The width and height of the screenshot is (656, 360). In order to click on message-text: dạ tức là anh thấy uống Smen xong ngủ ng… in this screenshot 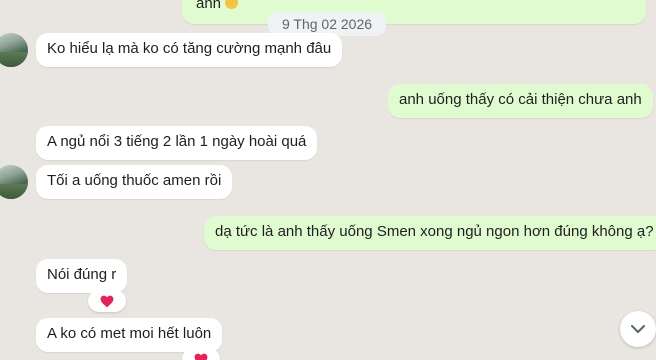, I will do `click(434, 231)`.